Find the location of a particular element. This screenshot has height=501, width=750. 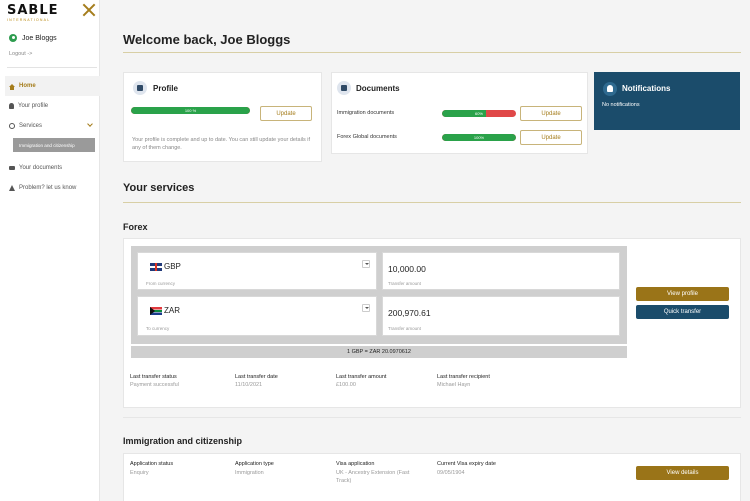

south-africa-flag-icon is located at coordinates (156, 311).